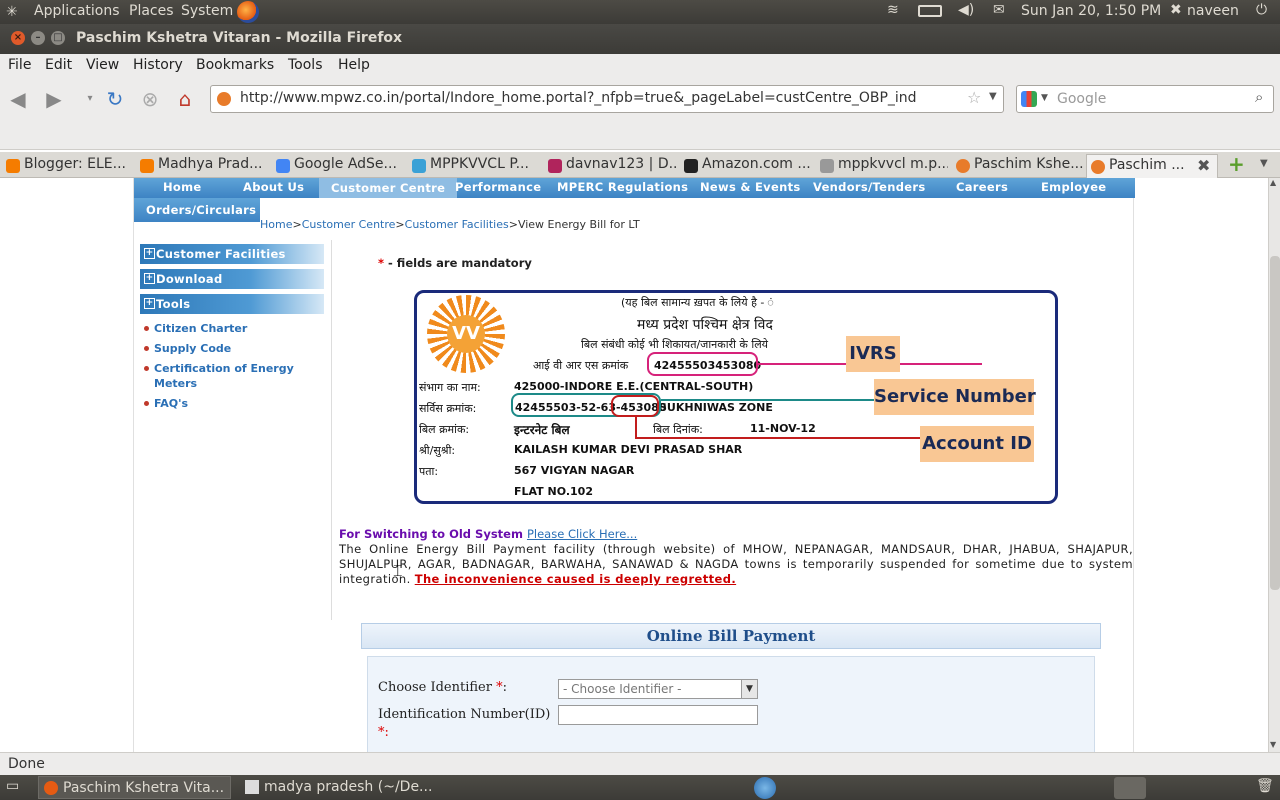  What do you see at coordinates (1259, 97) in the screenshot?
I see `search-icon: ⌕` at bounding box center [1259, 97].